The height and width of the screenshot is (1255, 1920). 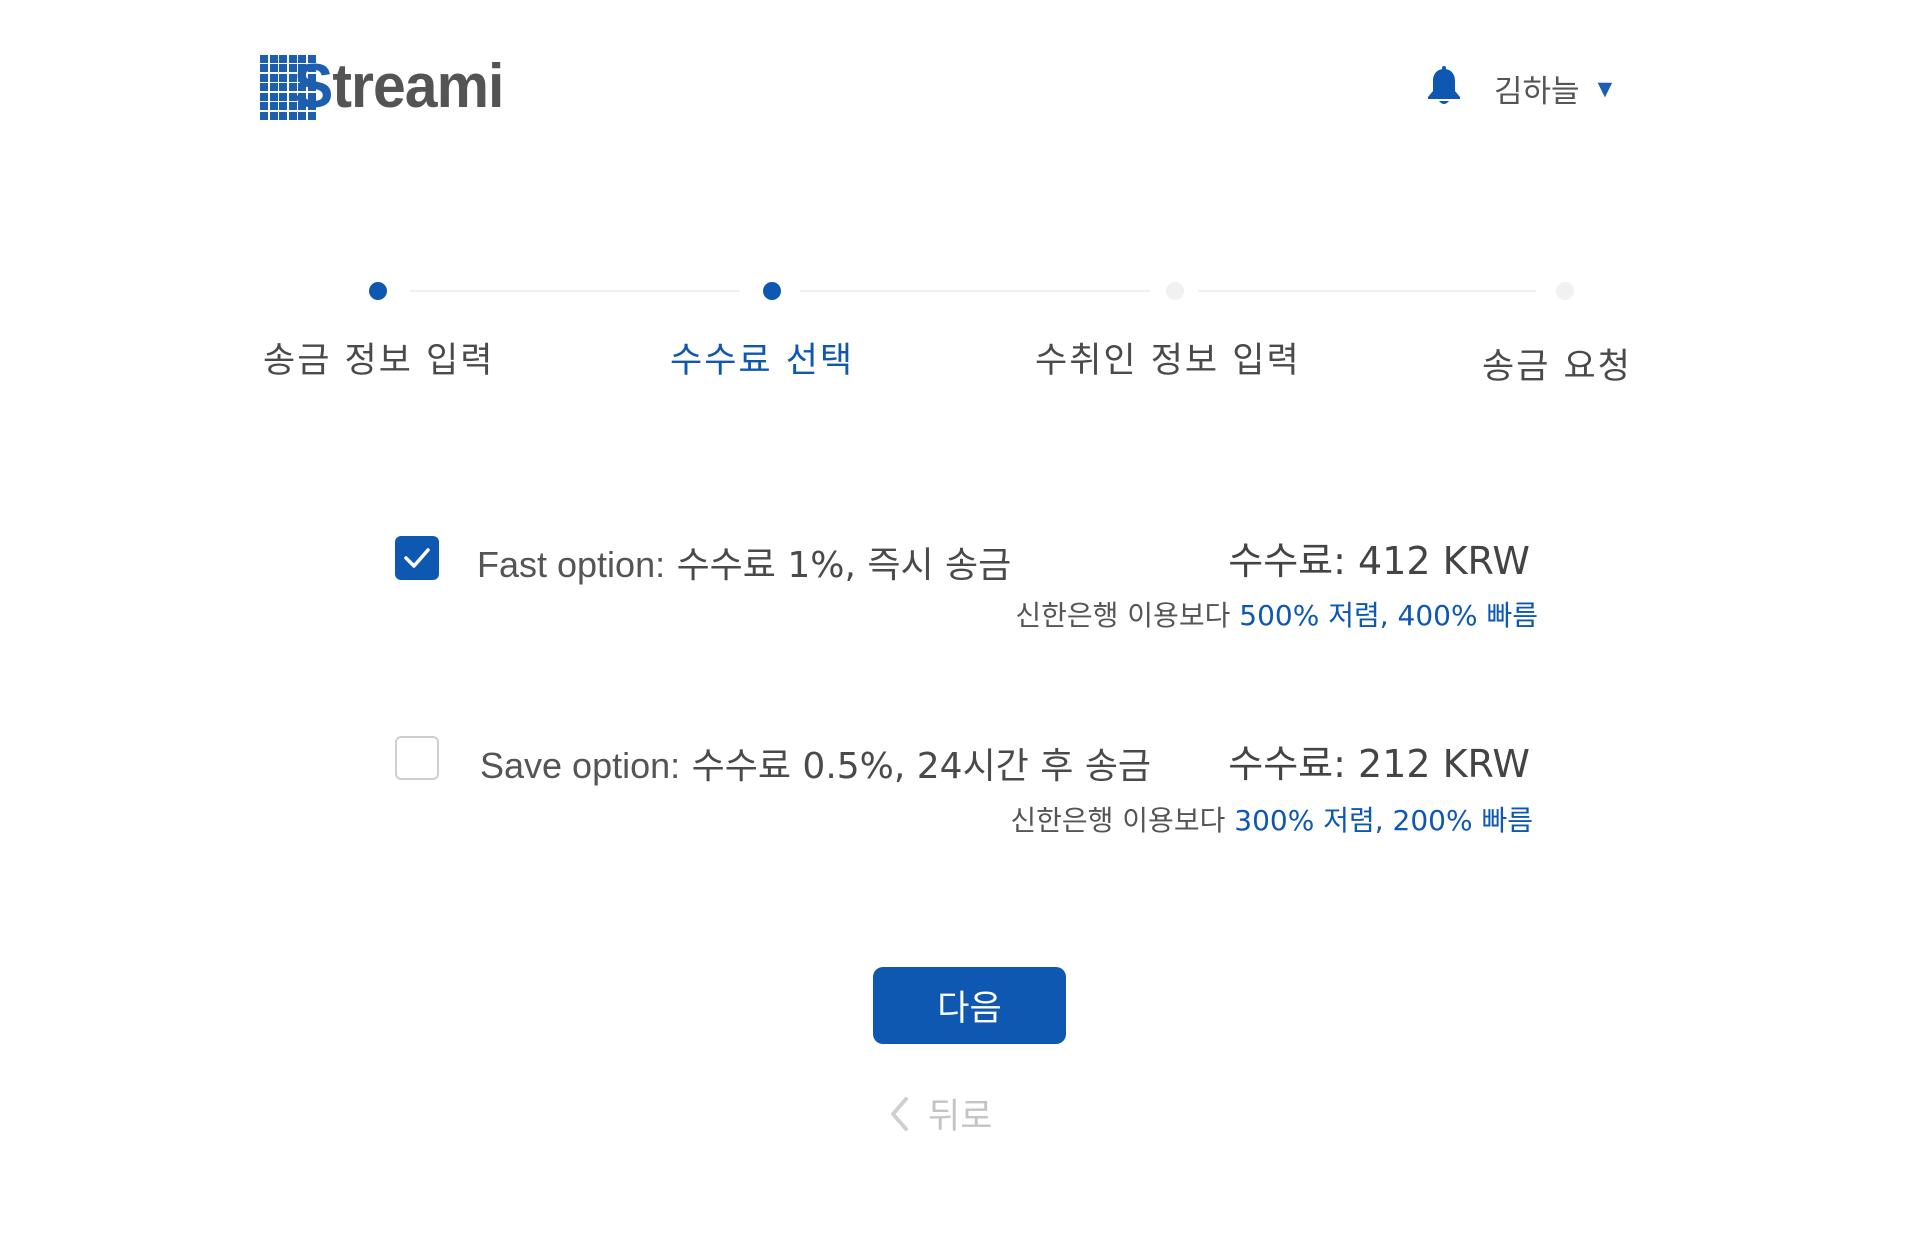 I want to click on next-button: 다음, so click(x=969, y=1005).